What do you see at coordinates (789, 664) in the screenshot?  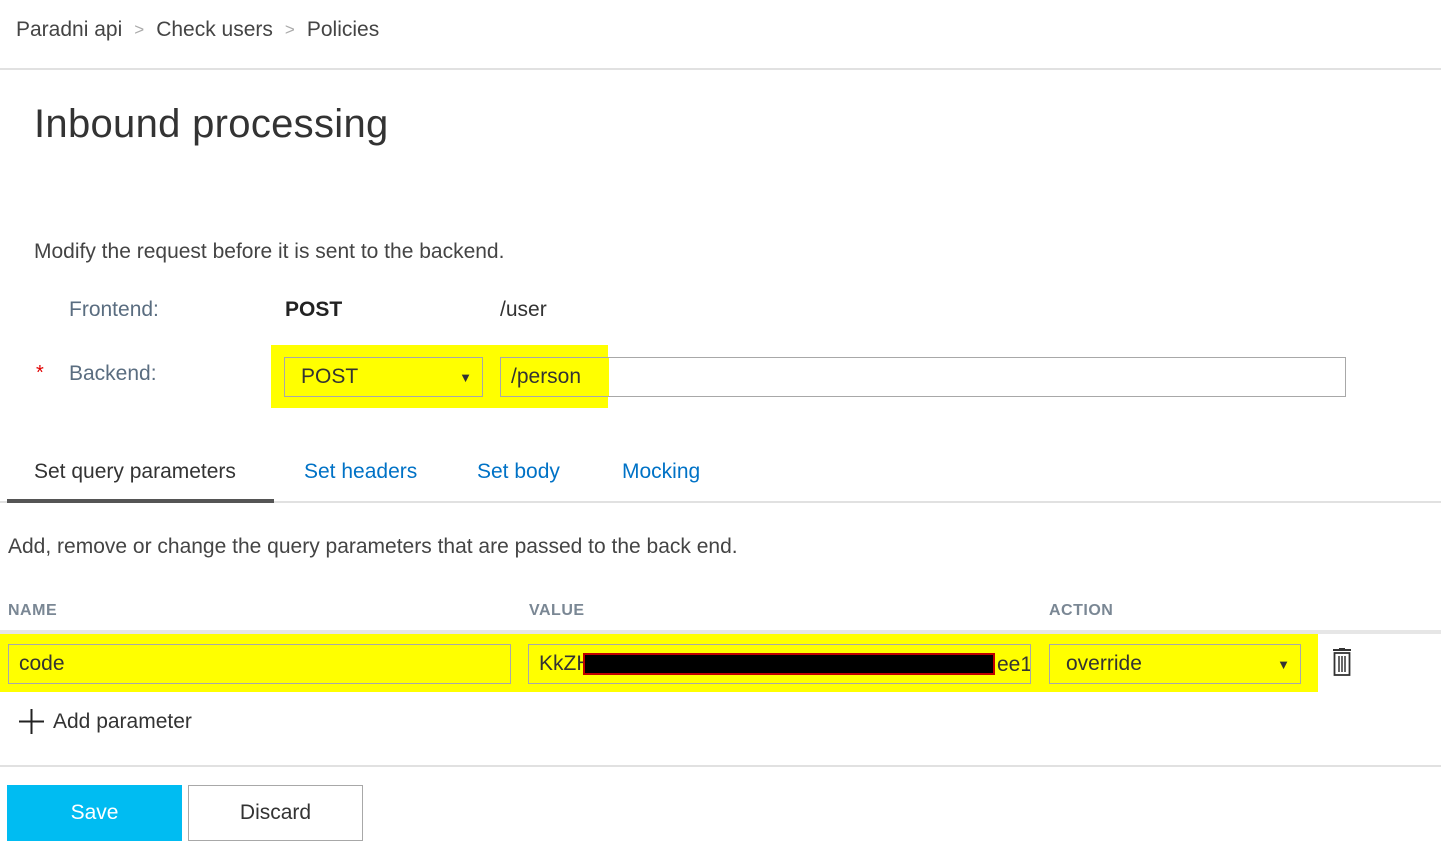 I see `redaction-block` at bounding box center [789, 664].